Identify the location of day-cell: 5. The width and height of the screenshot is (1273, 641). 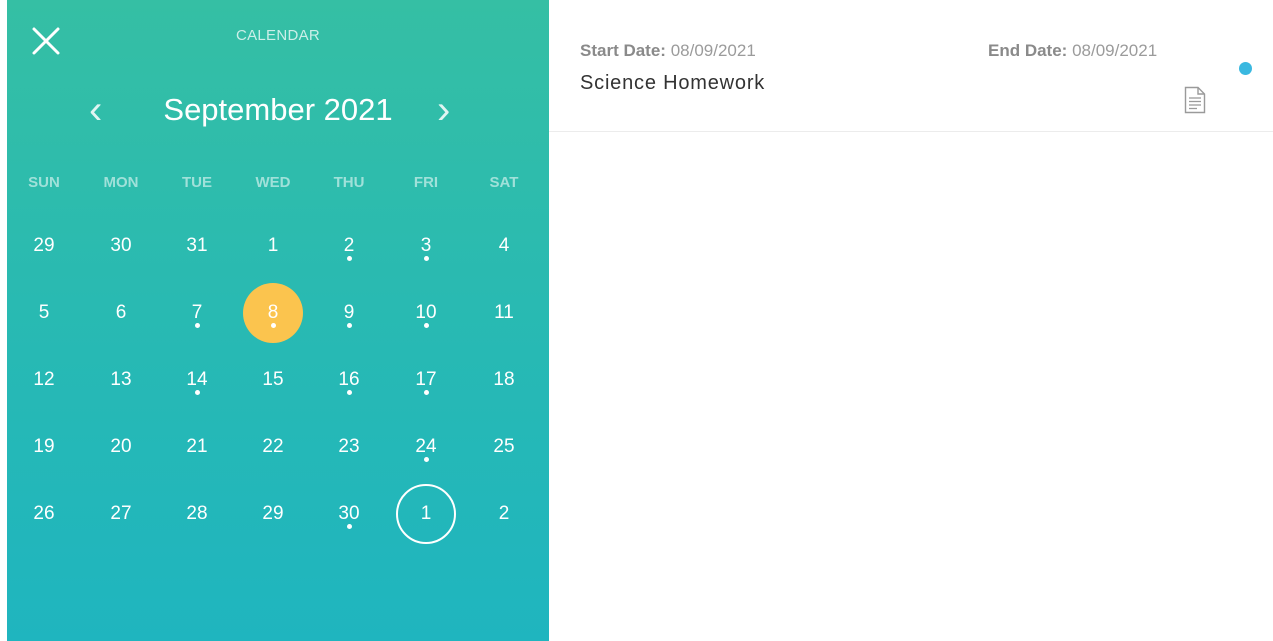
(44, 313).